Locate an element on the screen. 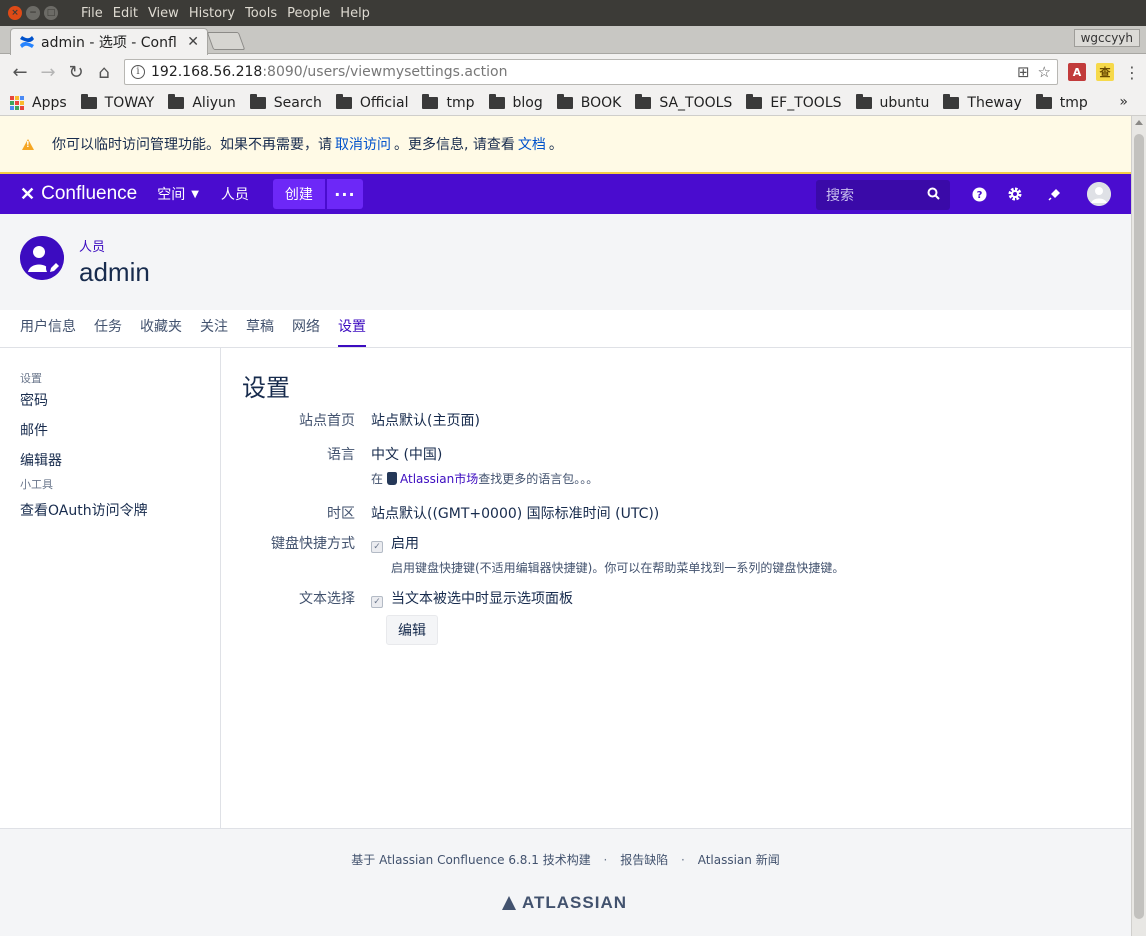 This screenshot has width=1146, height=936. menu-file: File is located at coordinates (92, 13).